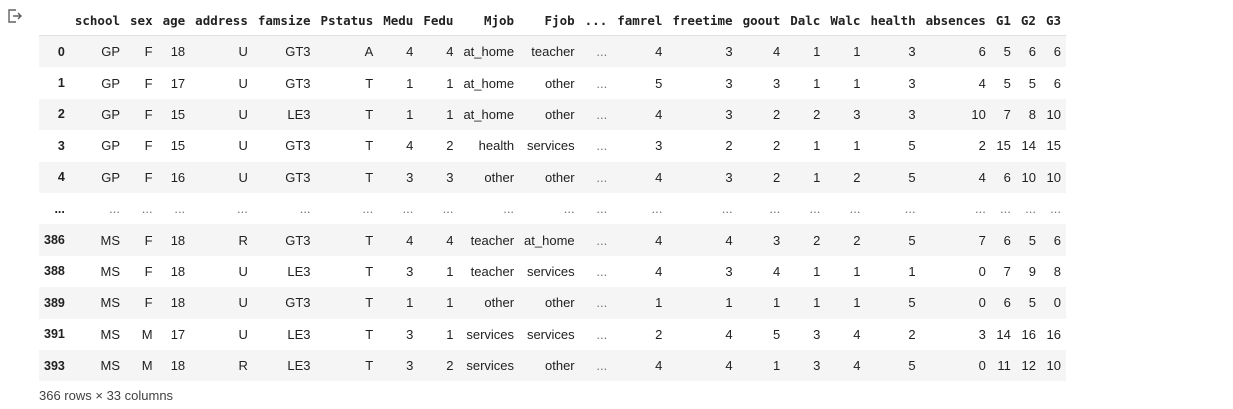  I want to click on table-cell: teacher, so click(492, 240).